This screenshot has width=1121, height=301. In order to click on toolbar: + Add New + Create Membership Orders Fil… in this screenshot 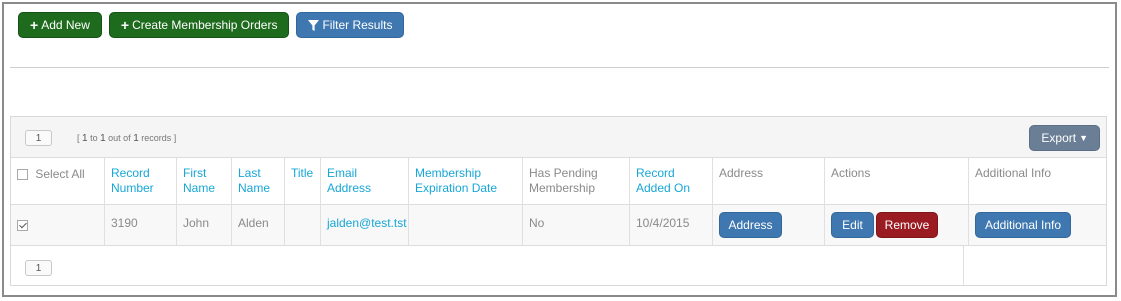, I will do `click(211, 25)`.